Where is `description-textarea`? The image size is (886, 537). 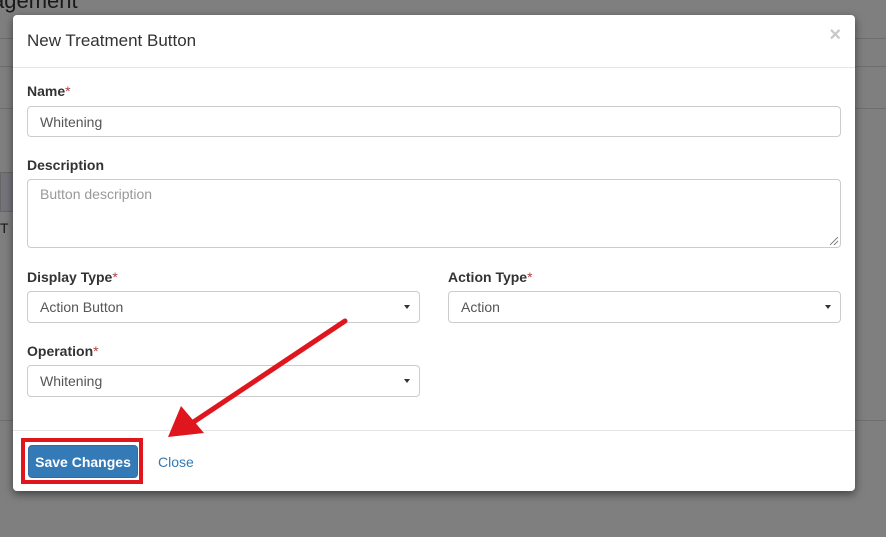
description-textarea is located at coordinates (434, 213).